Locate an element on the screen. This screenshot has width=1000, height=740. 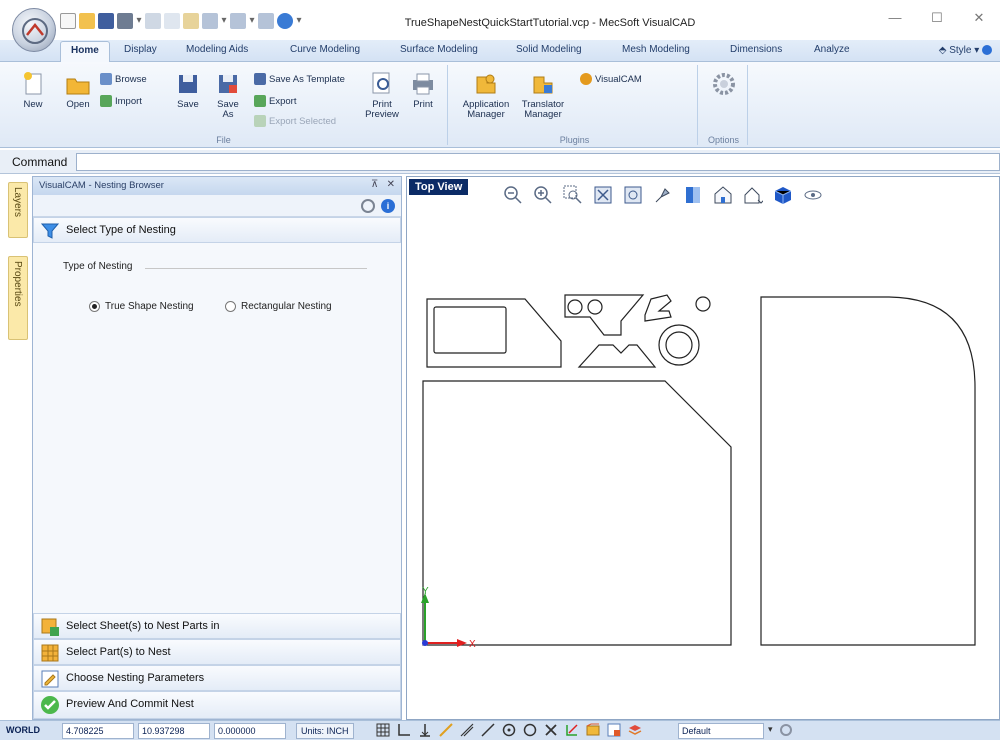
tab-mesh-modeling: Mesh Modeling is located at coordinates (656, 49).